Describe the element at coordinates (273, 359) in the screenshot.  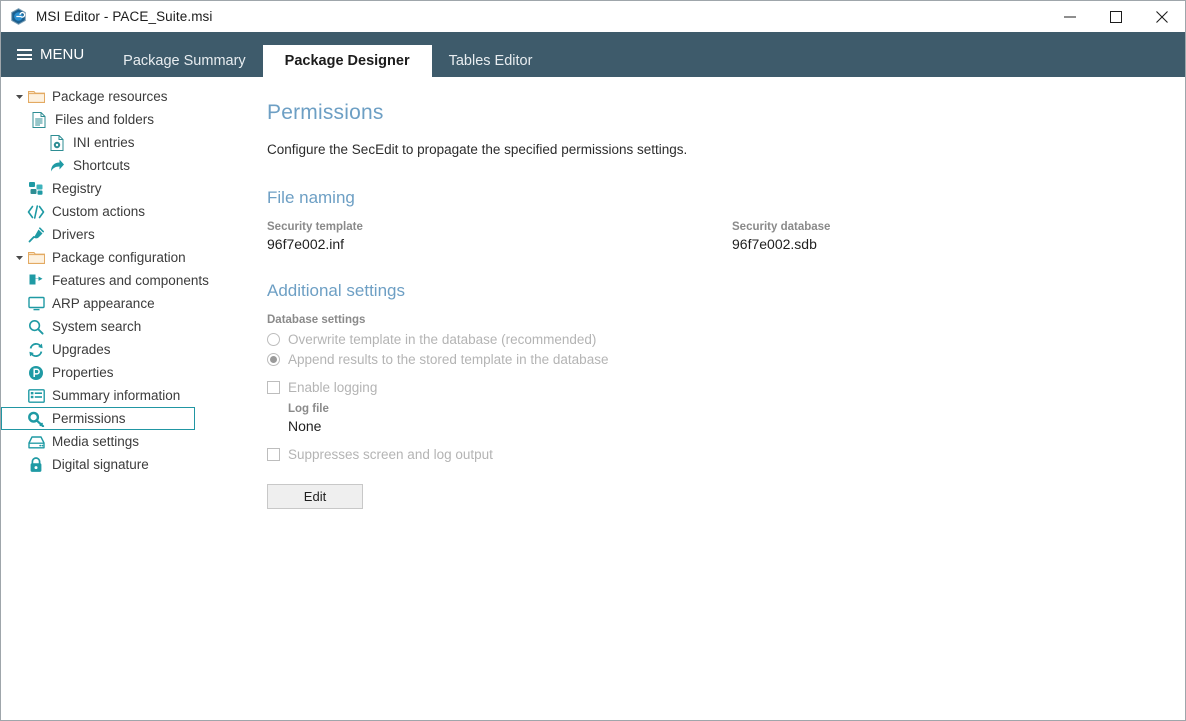
I see `radio-button-selected-icon` at that location.